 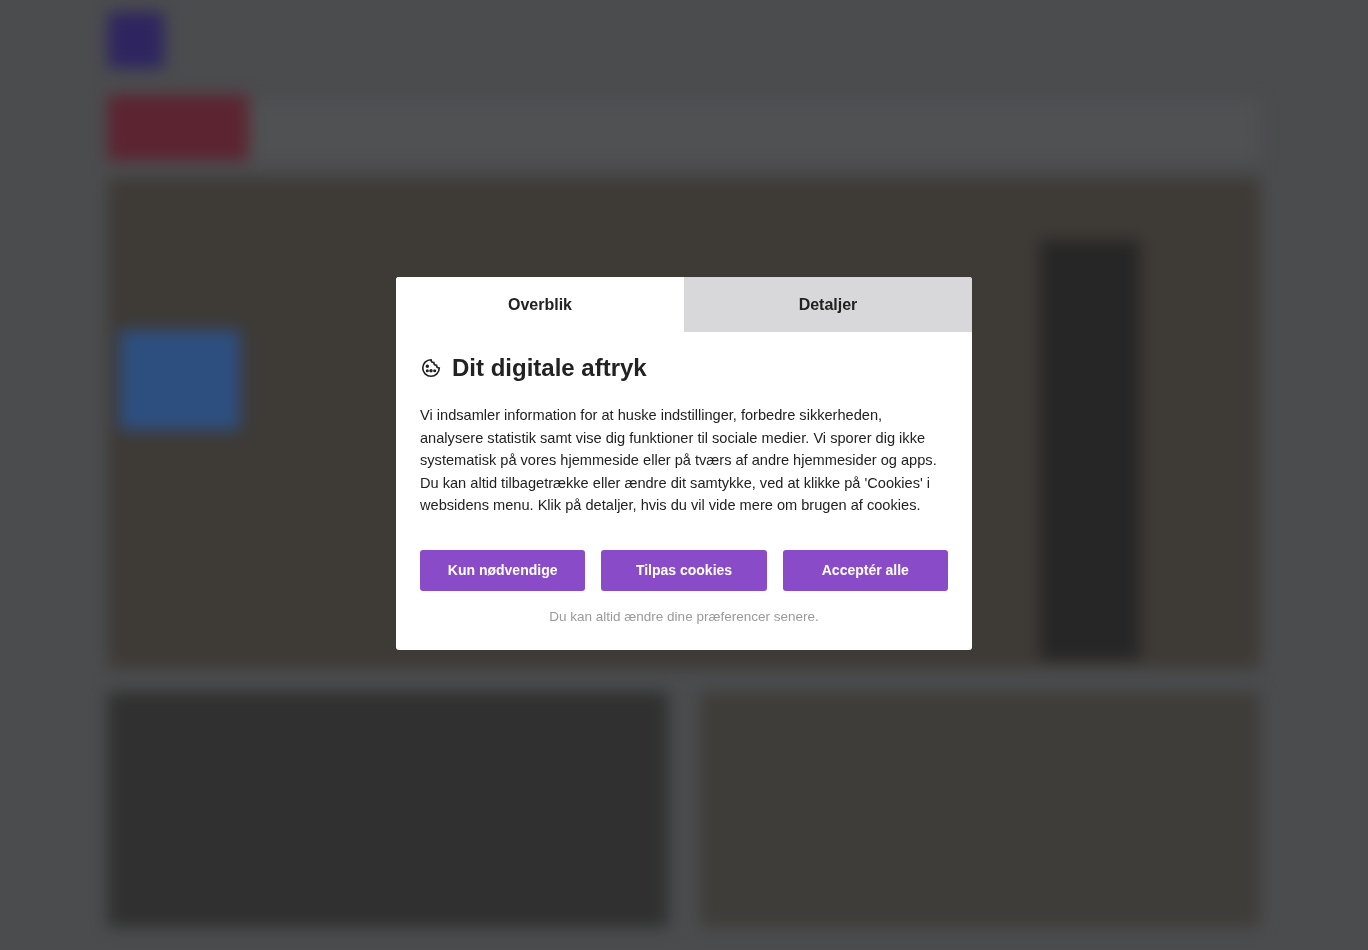 I want to click on cookie-icon, so click(x=431, y=368).